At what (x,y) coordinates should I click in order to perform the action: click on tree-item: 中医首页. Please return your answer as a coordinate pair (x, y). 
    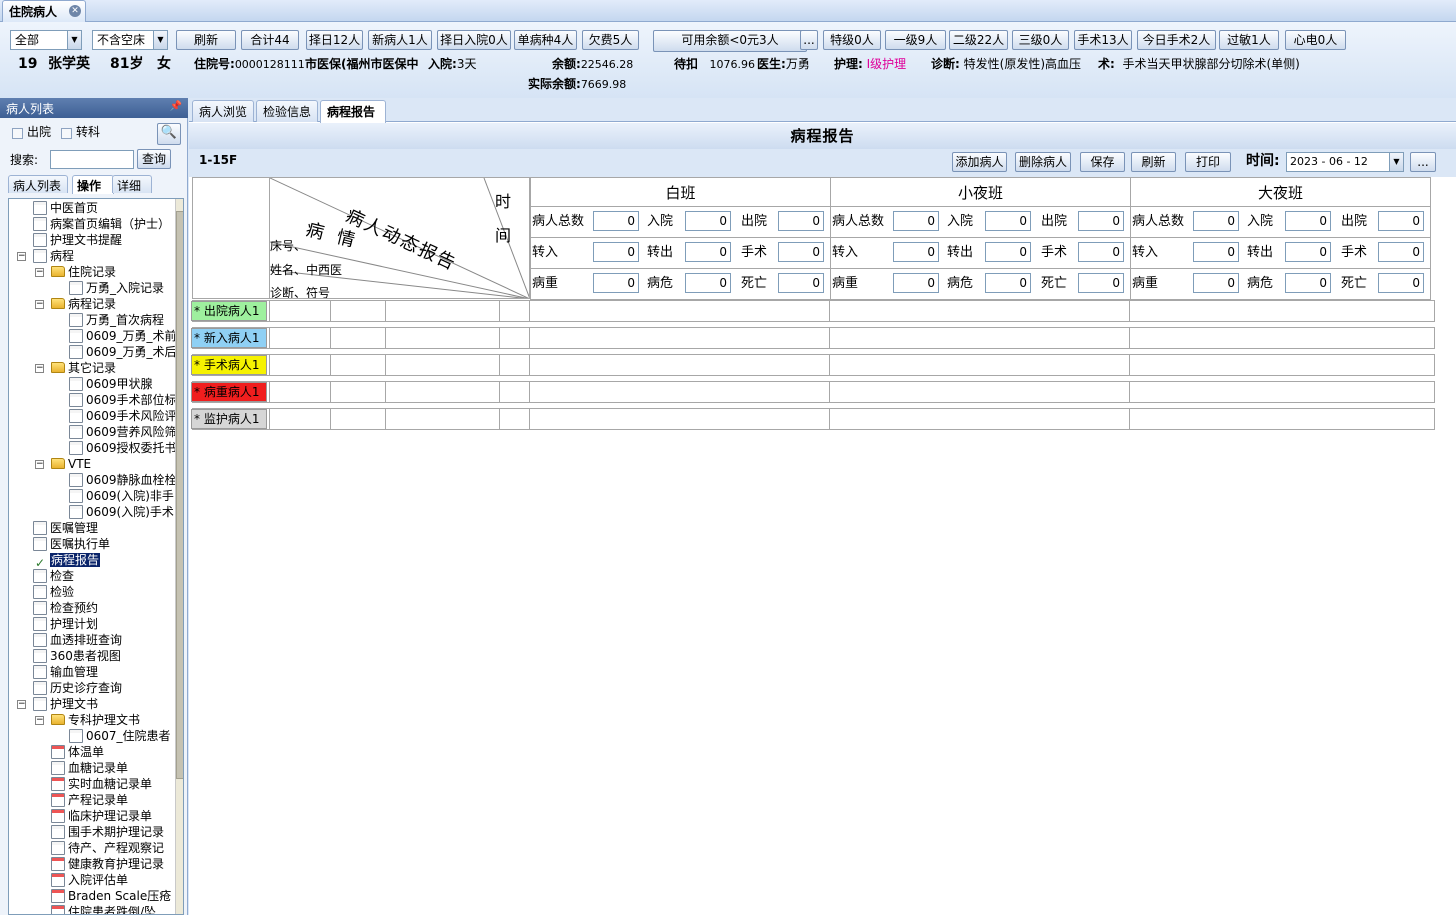
    Looking at the image, I should click on (65, 208).